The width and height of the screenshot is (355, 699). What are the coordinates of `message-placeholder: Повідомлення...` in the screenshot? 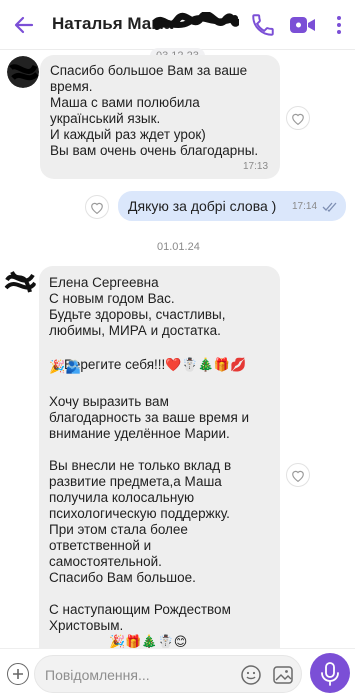 It's located at (97, 675).